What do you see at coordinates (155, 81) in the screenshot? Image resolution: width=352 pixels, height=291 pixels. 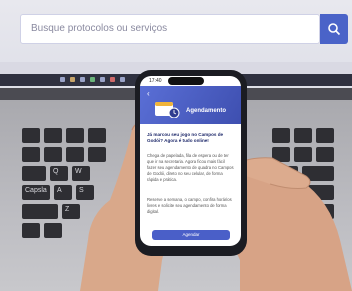 I see `status-time: 17:40` at bounding box center [155, 81].